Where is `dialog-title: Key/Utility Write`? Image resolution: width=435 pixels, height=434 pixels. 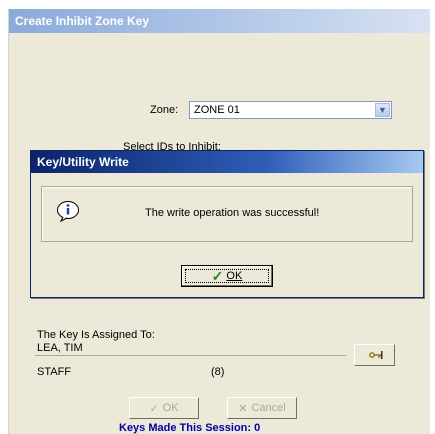
dialog-title: Key/Utility Write is located at coordinates (83, 162).